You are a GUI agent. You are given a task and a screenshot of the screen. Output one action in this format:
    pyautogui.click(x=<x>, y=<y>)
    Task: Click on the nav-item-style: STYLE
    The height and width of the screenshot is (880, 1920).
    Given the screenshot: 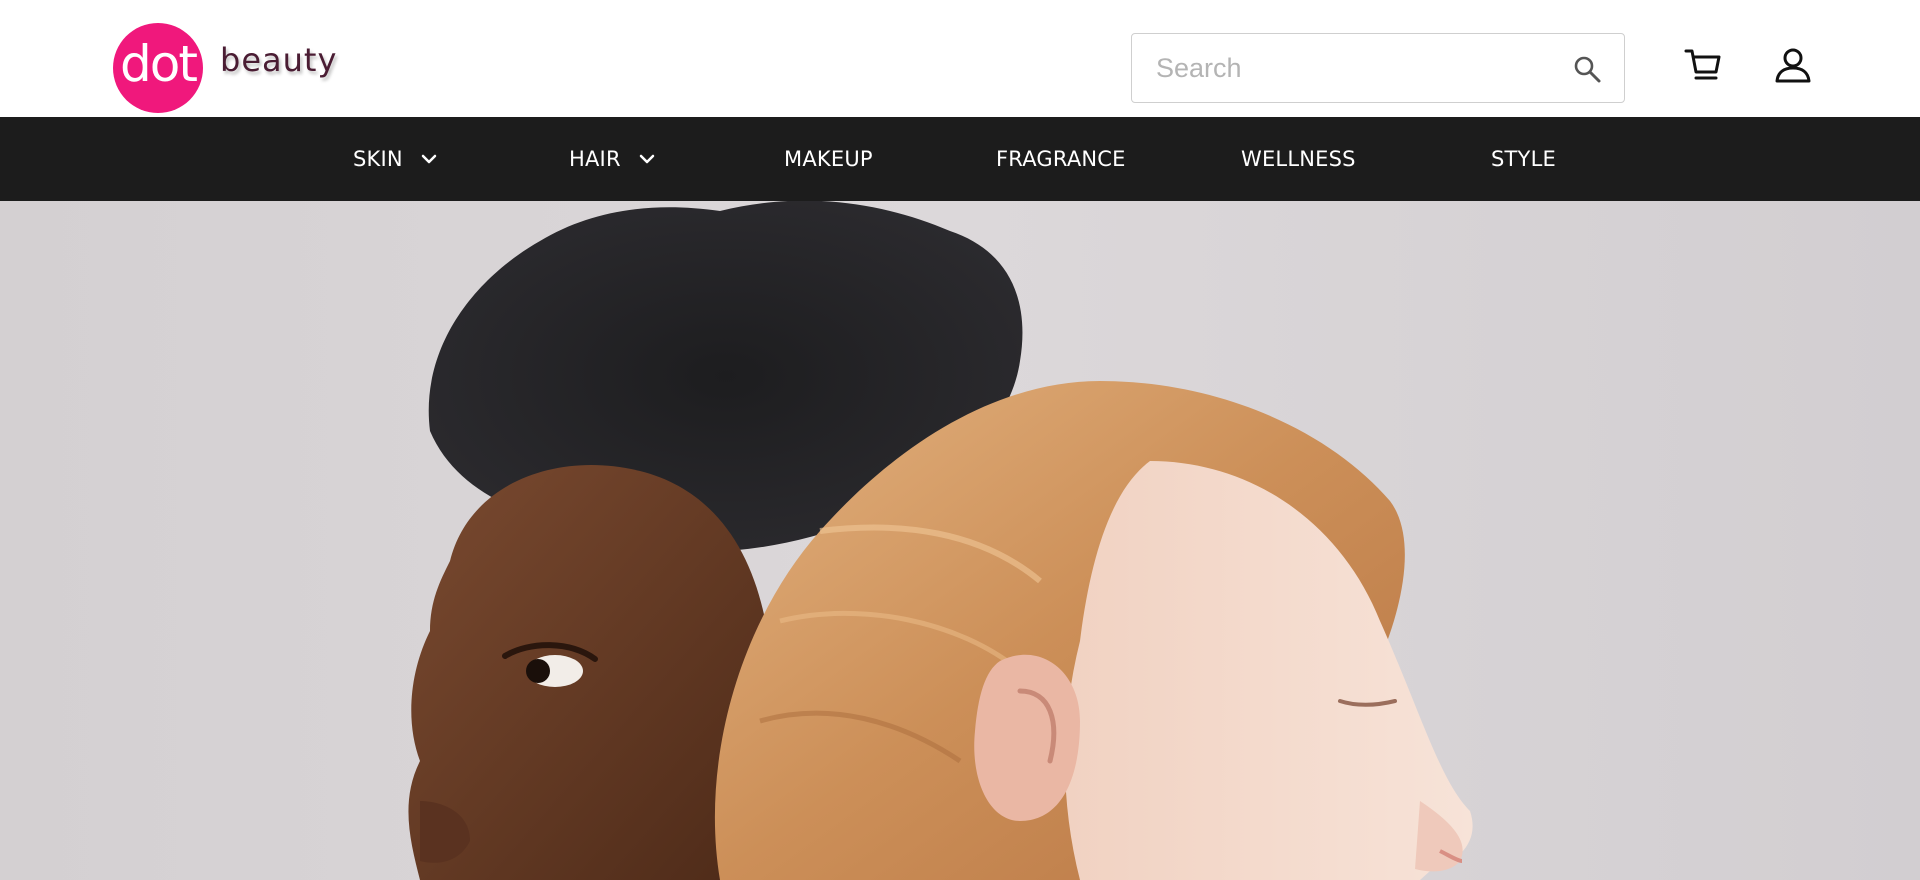 What is the action you would take?
    pyautogui.click(x=1523, y=159)
    